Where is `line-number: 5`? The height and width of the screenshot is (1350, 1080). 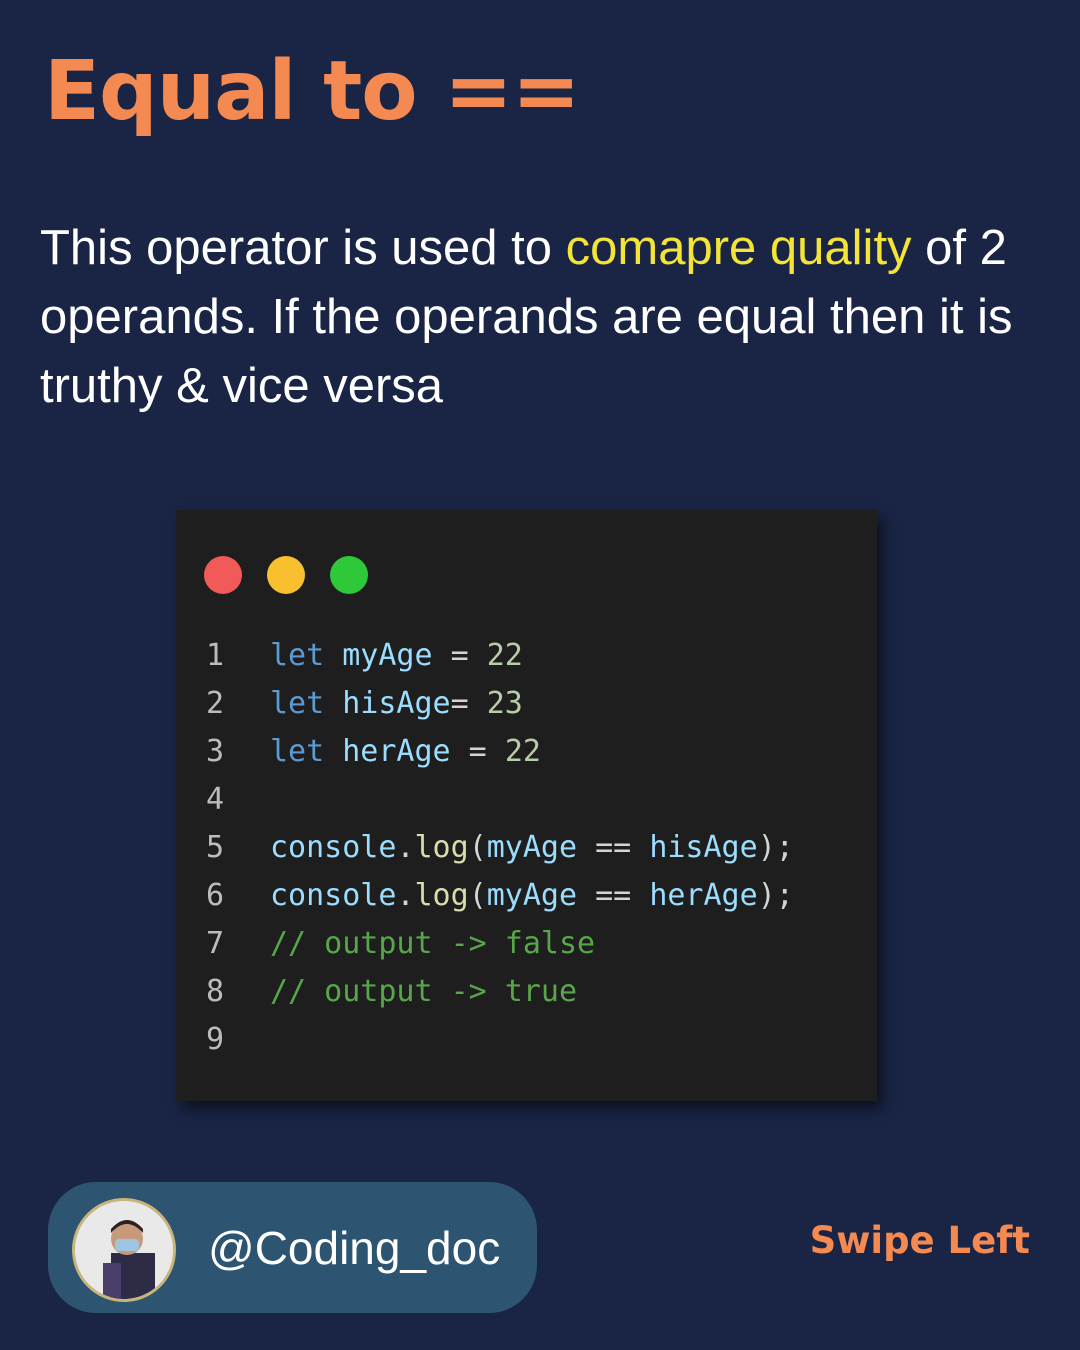
line-number: 5 is located at coordinates (215, 847).